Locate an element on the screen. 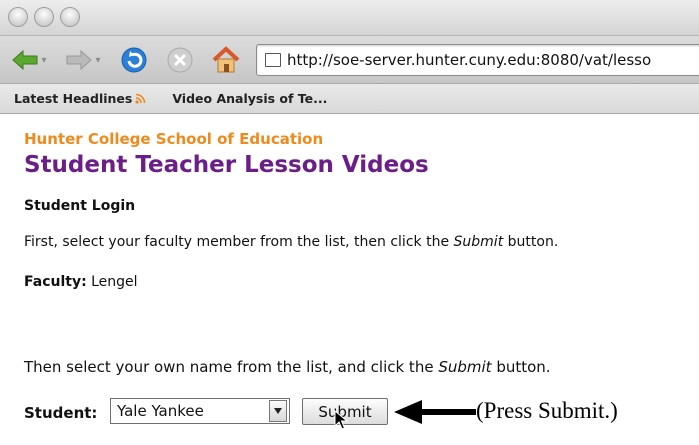  forward-arrow-icon is located at coordinates (79, 60).